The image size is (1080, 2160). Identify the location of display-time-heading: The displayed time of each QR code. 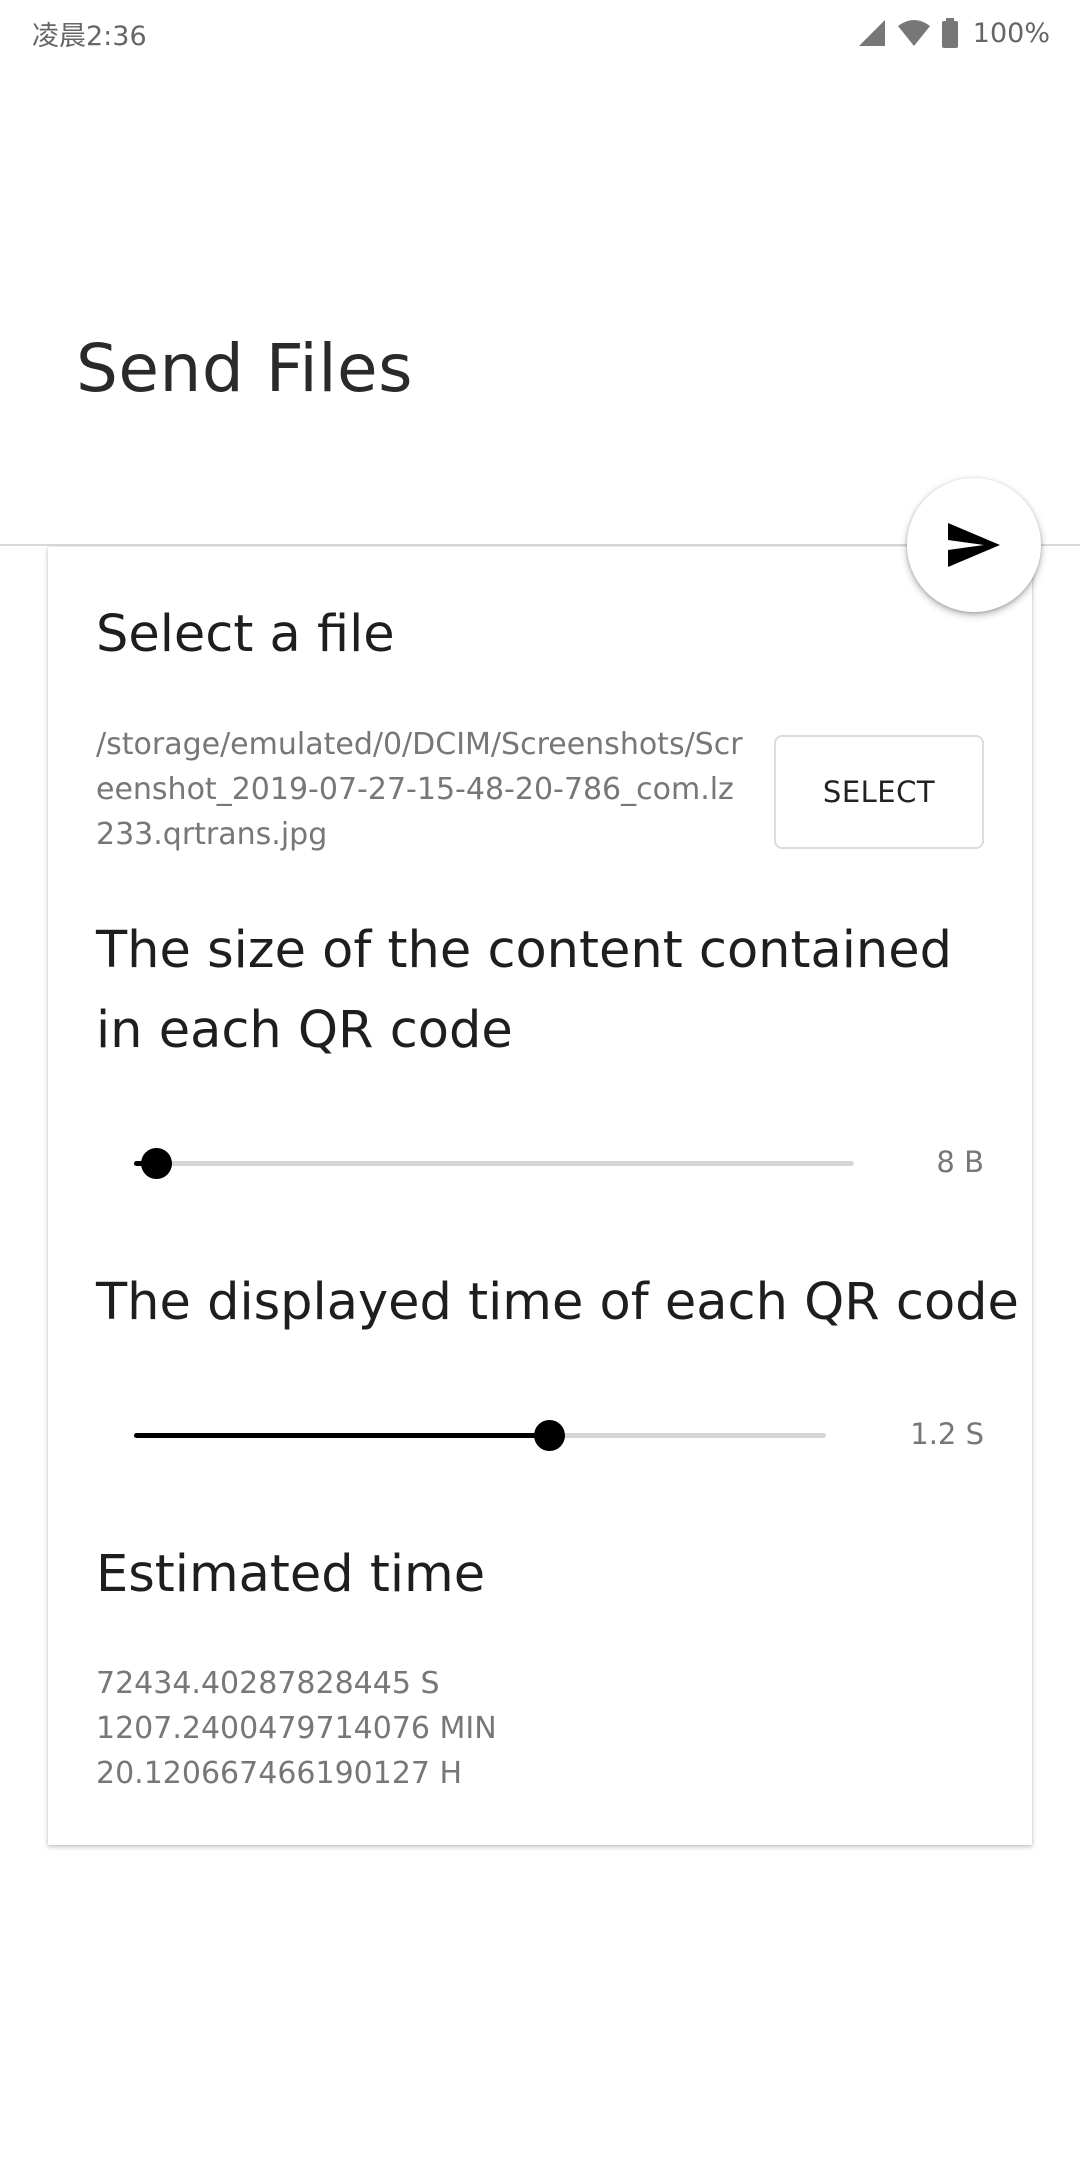
(557, 1302).